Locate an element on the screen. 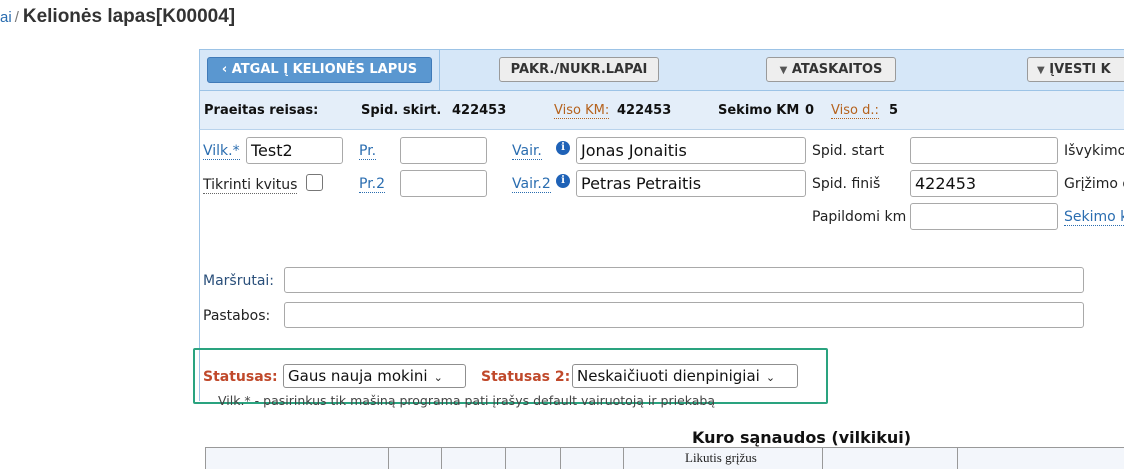 This screenshot has width=1124, height=469. extra-km-input is located at coordinates (984, 216).